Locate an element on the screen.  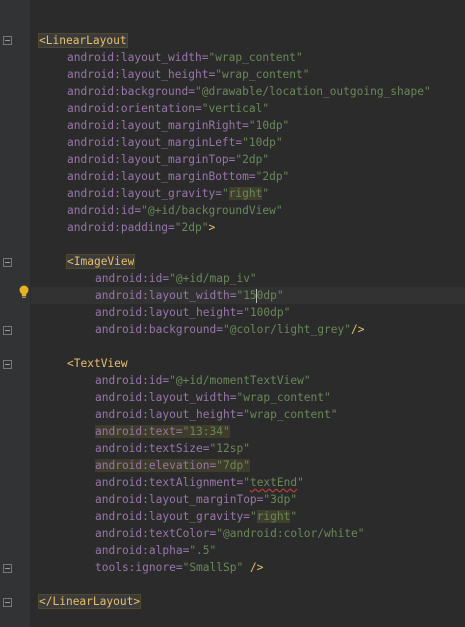
code-line: android:id="@+id/momentTextView" is located at coordinates (203, 380).